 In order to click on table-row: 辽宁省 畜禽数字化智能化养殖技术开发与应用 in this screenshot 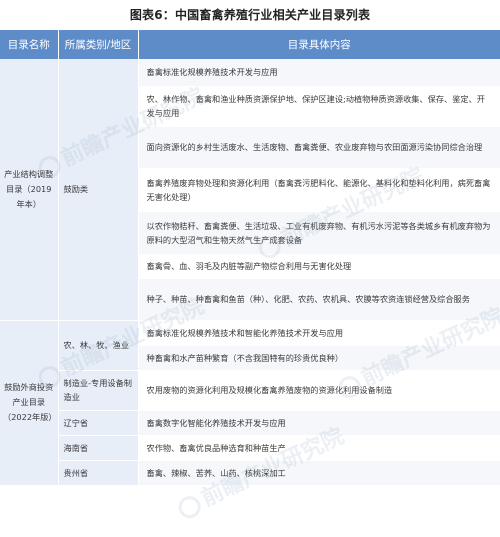, I will do `click(250, 423)`.